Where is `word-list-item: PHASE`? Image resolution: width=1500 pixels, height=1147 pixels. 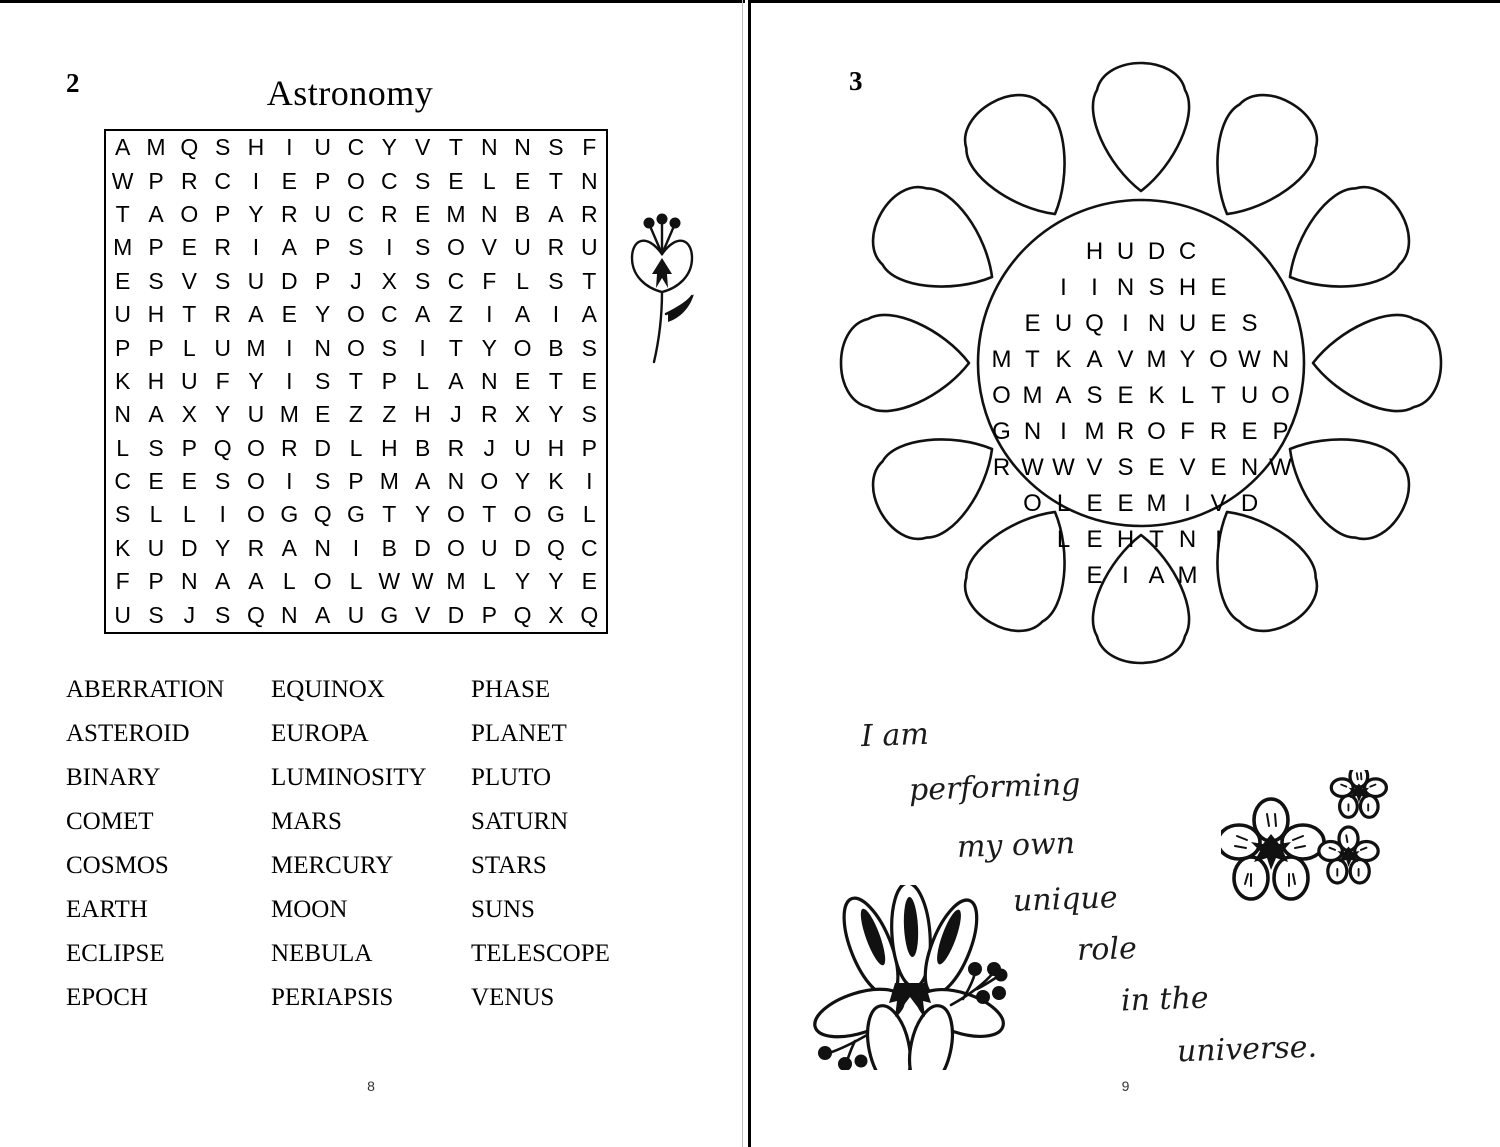 word-list-item: PHASE is located at coordinates (568, 690).